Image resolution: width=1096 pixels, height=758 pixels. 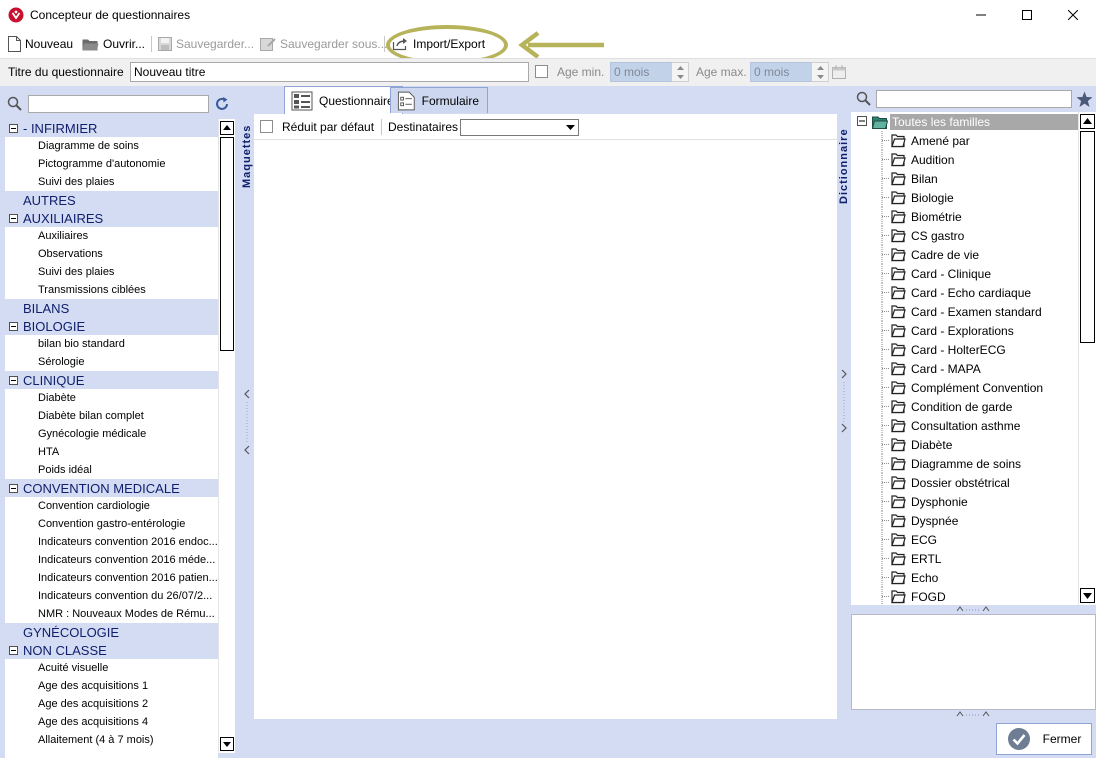 What do you see at coordinates (111, 308) in the screenshot?
I see `template-group: BILANS` at bounding box center [111, 308].